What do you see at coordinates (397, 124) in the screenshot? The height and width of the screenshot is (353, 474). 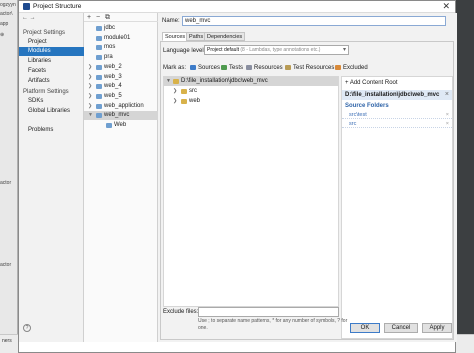 I see `source-folder-row: src ×` at bounding box center [397, 124].